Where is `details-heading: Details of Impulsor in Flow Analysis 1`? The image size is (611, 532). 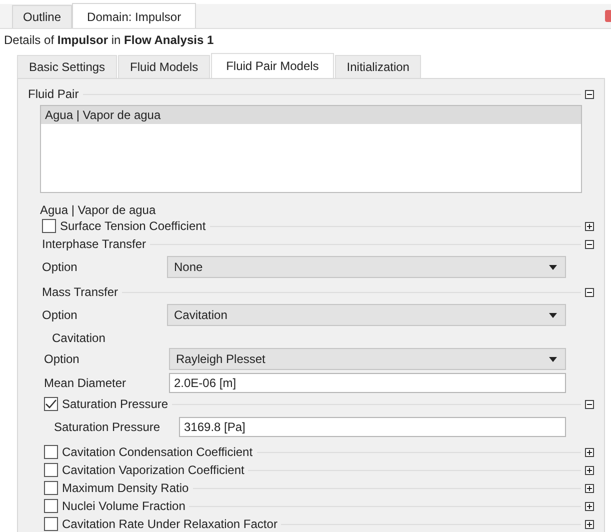 details-heading: Details of Impulsor in Flow Analysis 1 is located at coordinates (109, 39).